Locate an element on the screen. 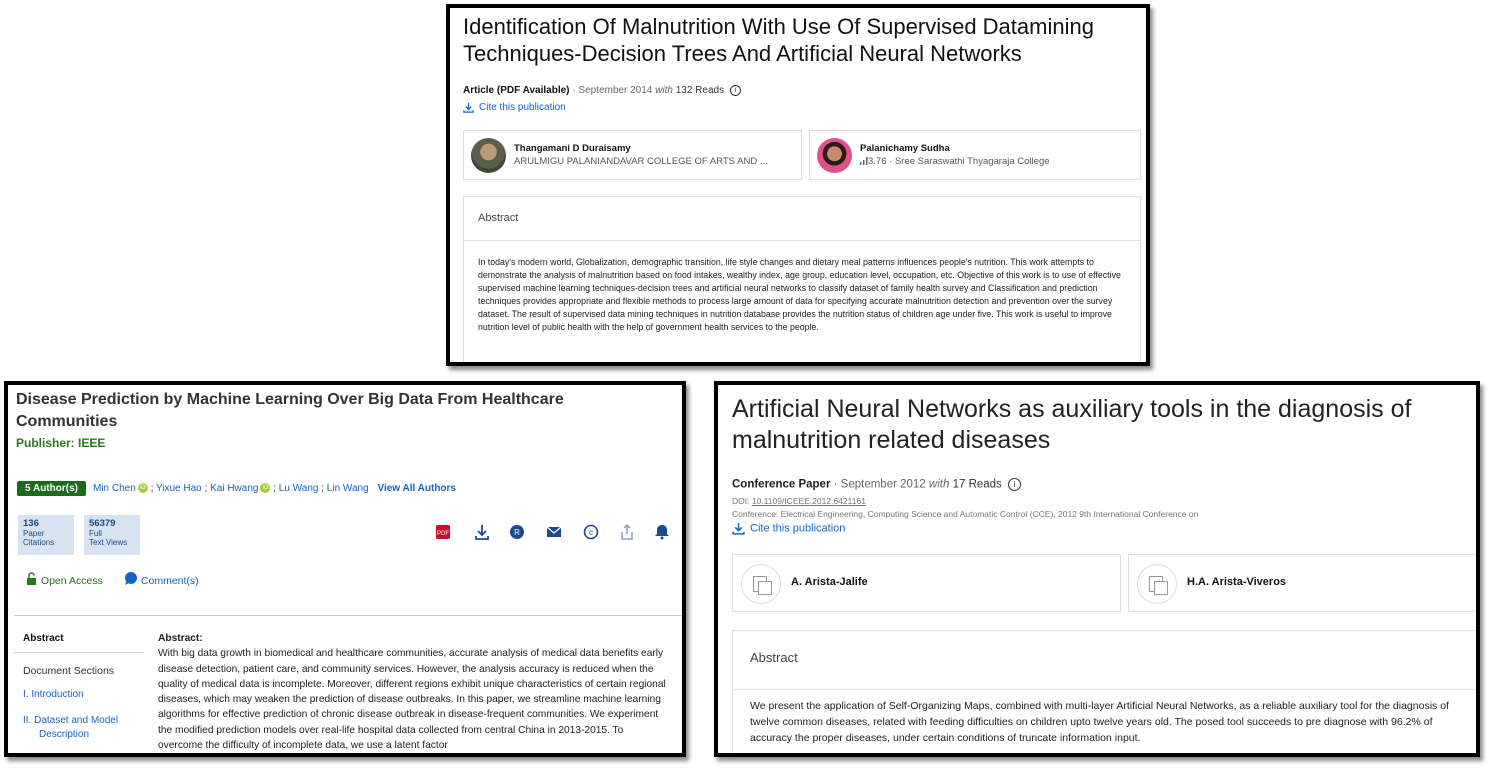 This screenshot has height=769, width=1493. publication-type: Article (PDF Available) is located at coordinates (516, 90).